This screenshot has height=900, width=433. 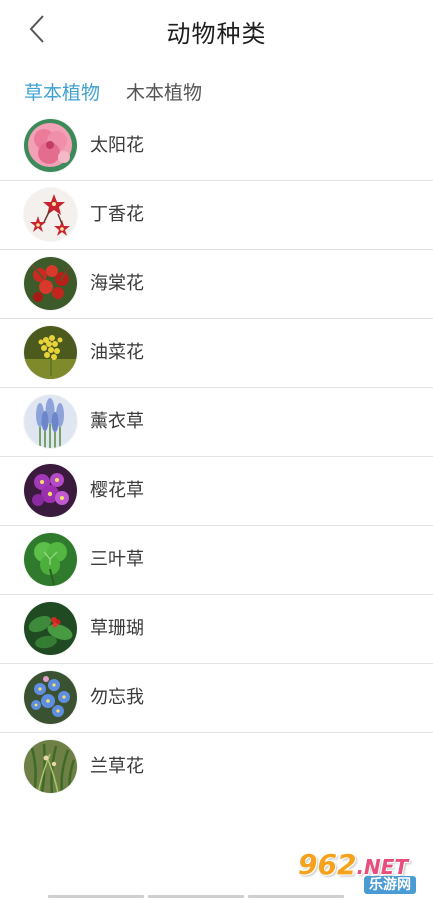 What do you see at coordinates (50, 214) in the screenshot?
I see `red-clove-flower-thumbnail` at bounding box center [50, 214].